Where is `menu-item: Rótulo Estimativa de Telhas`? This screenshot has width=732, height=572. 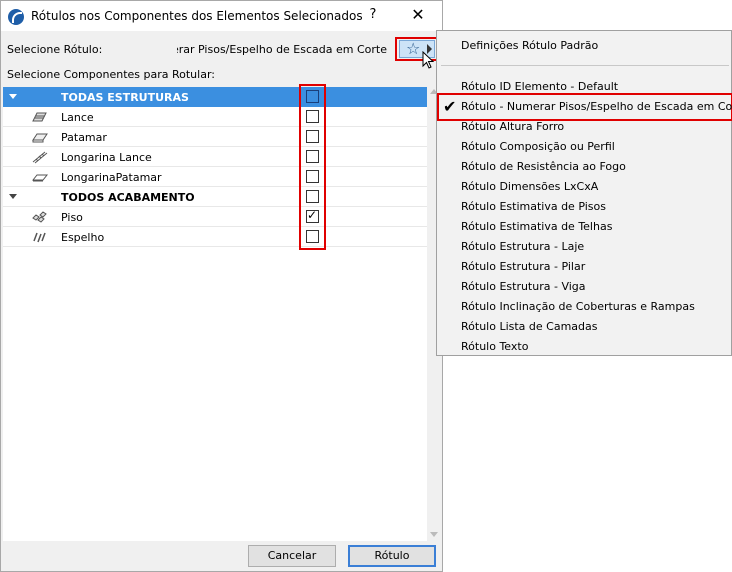 menu-item: Rótulo Estimativa de Telhas is located at coordinates (536, 226).